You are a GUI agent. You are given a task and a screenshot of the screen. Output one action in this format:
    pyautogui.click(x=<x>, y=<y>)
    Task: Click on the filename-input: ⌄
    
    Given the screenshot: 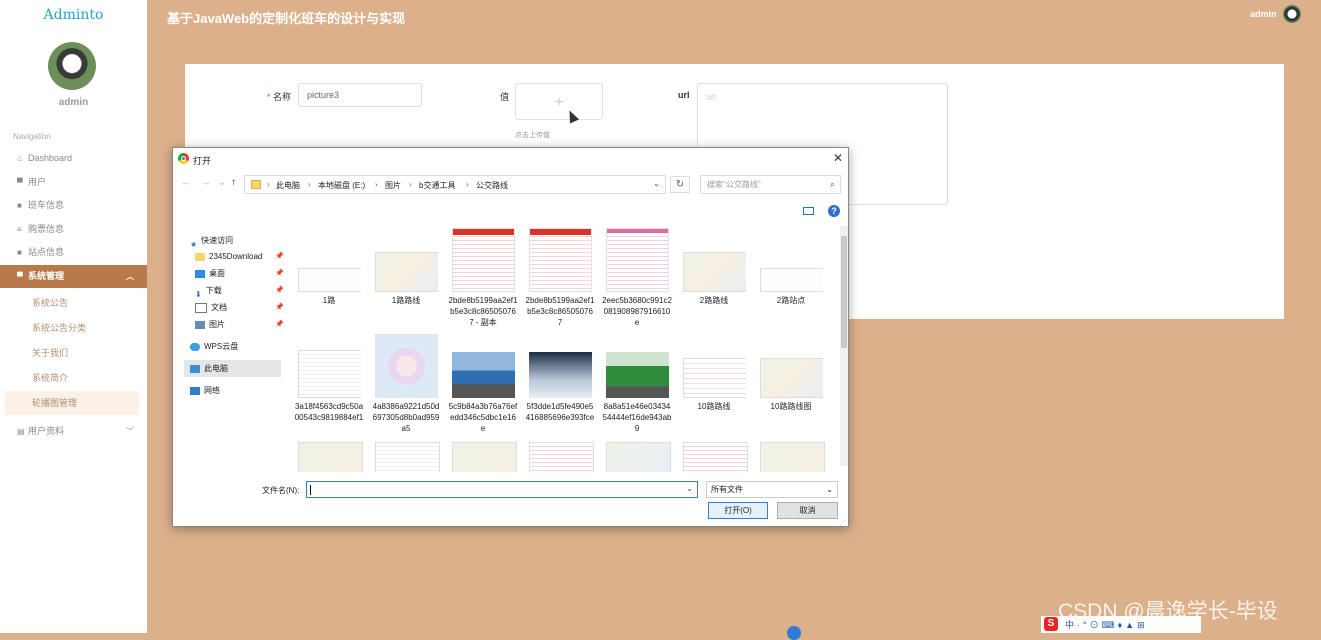 What is the action you would take?
    pyautogui.click(x=502, y=489)
    